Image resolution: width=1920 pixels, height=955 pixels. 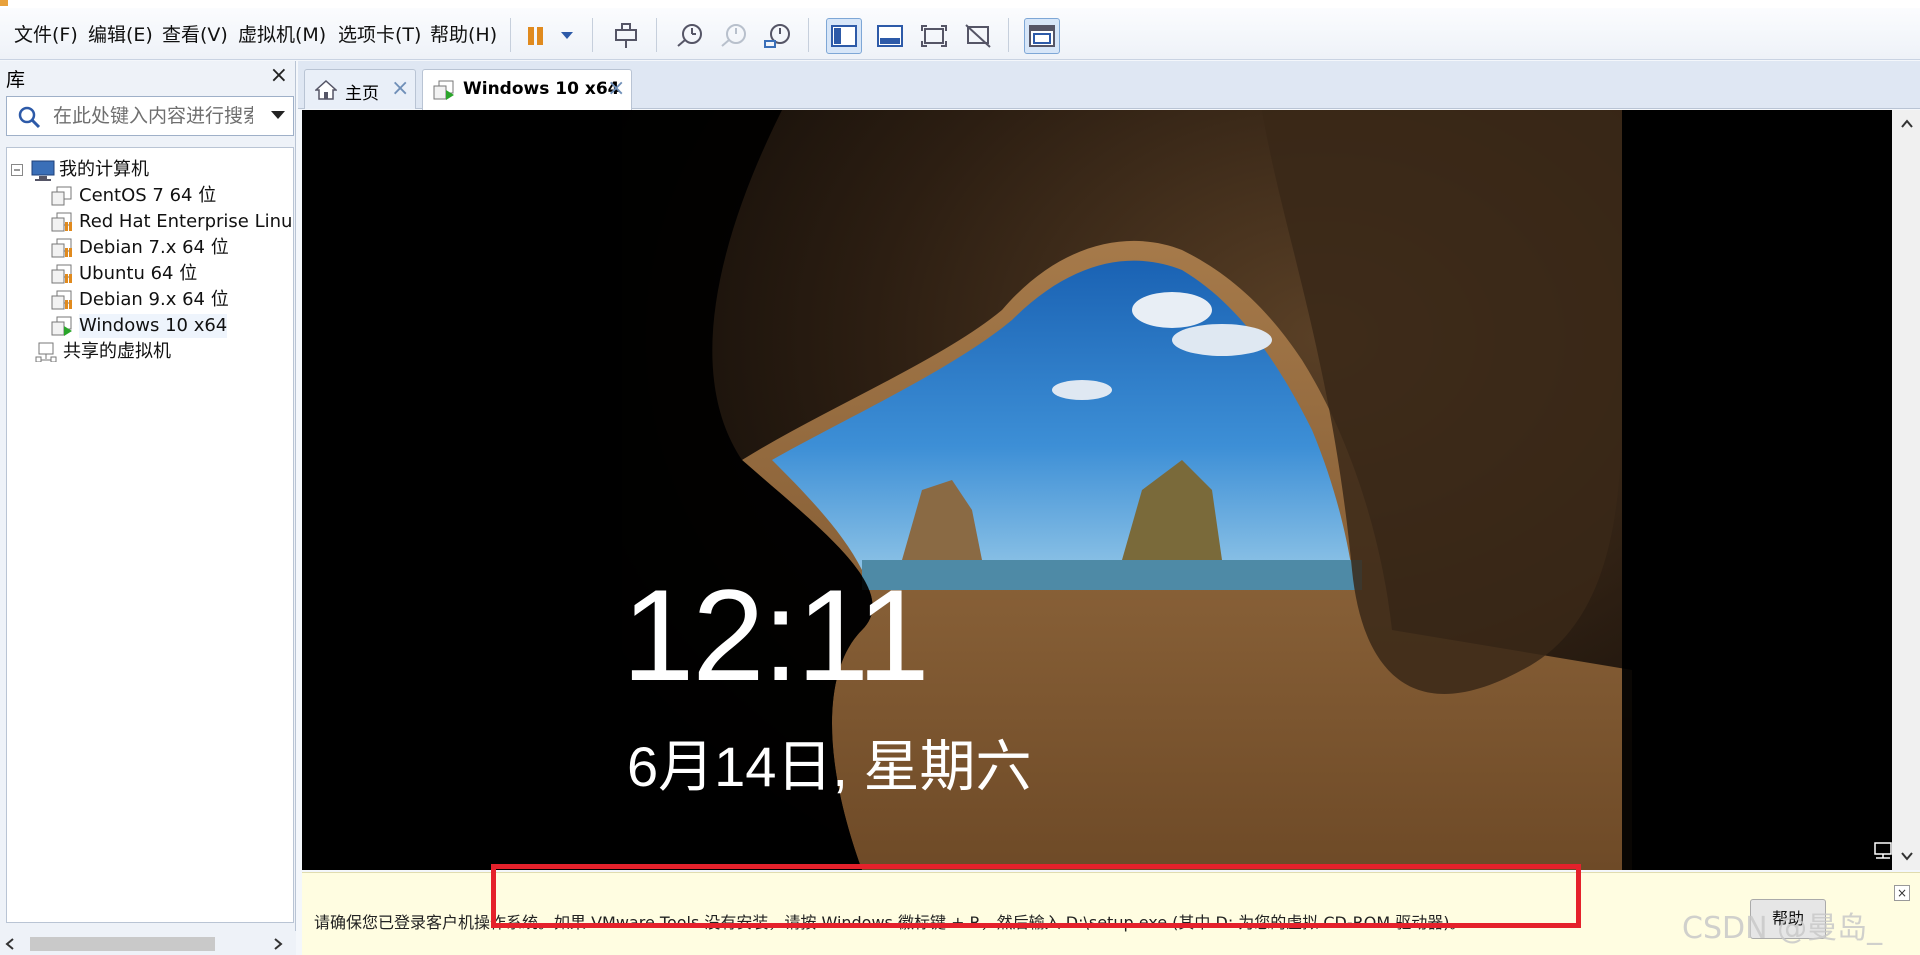 I want to click on home-icon, so click(x=326, y=90).